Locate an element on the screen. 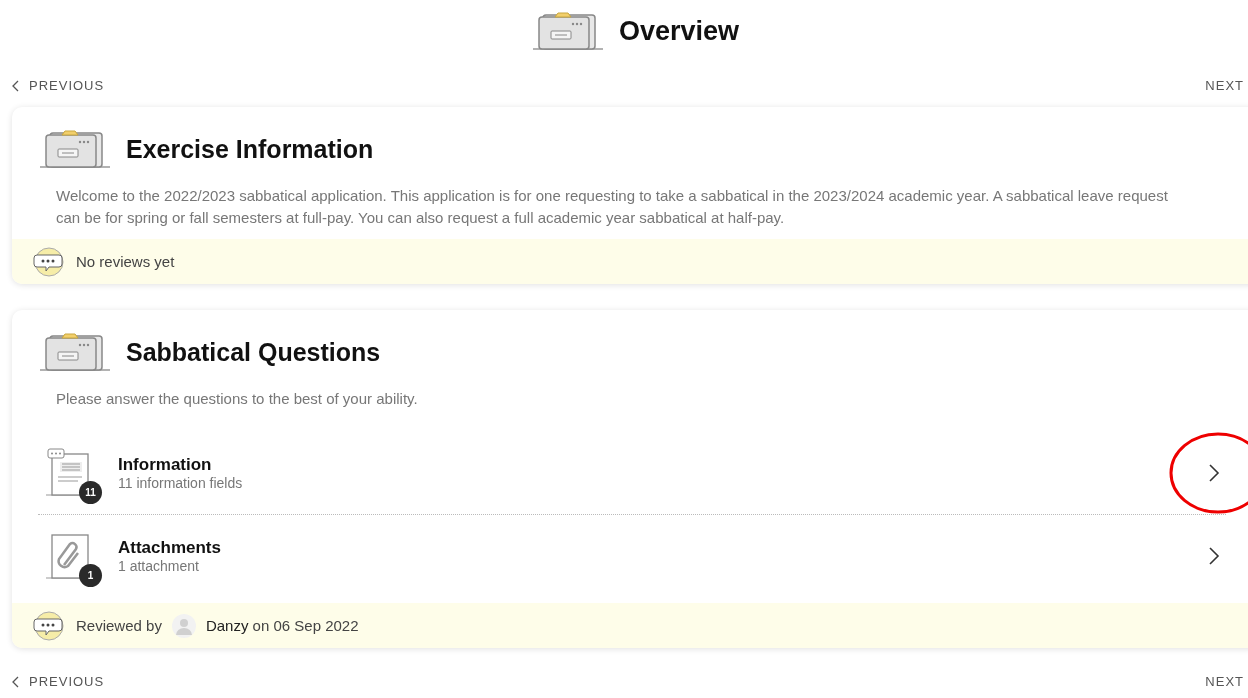  question-item: 1 Attachments 1 attachment is located at coordinates (632, 556).